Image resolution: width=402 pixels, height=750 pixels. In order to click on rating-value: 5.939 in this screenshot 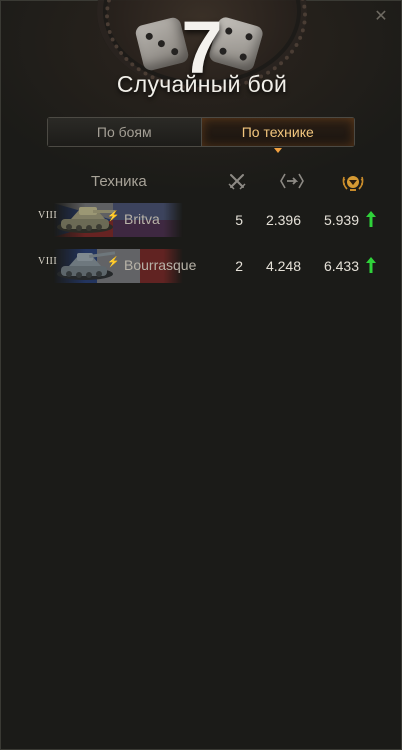, I will do `click(341, 220)`.